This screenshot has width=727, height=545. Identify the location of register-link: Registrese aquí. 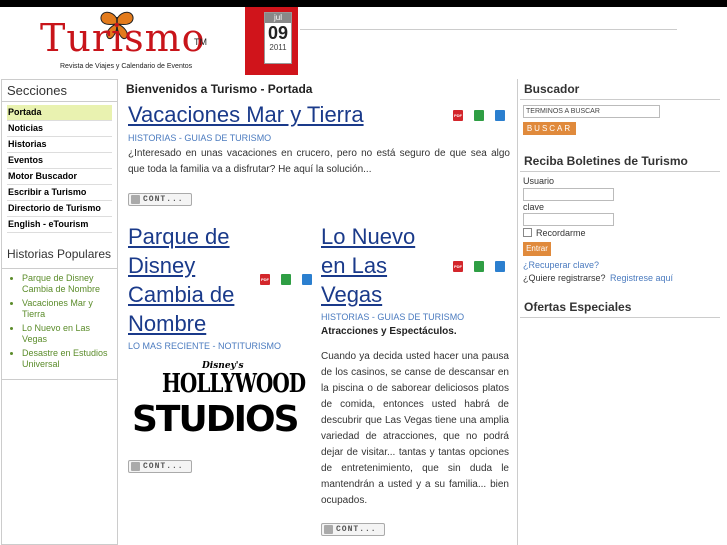
(641, 278).